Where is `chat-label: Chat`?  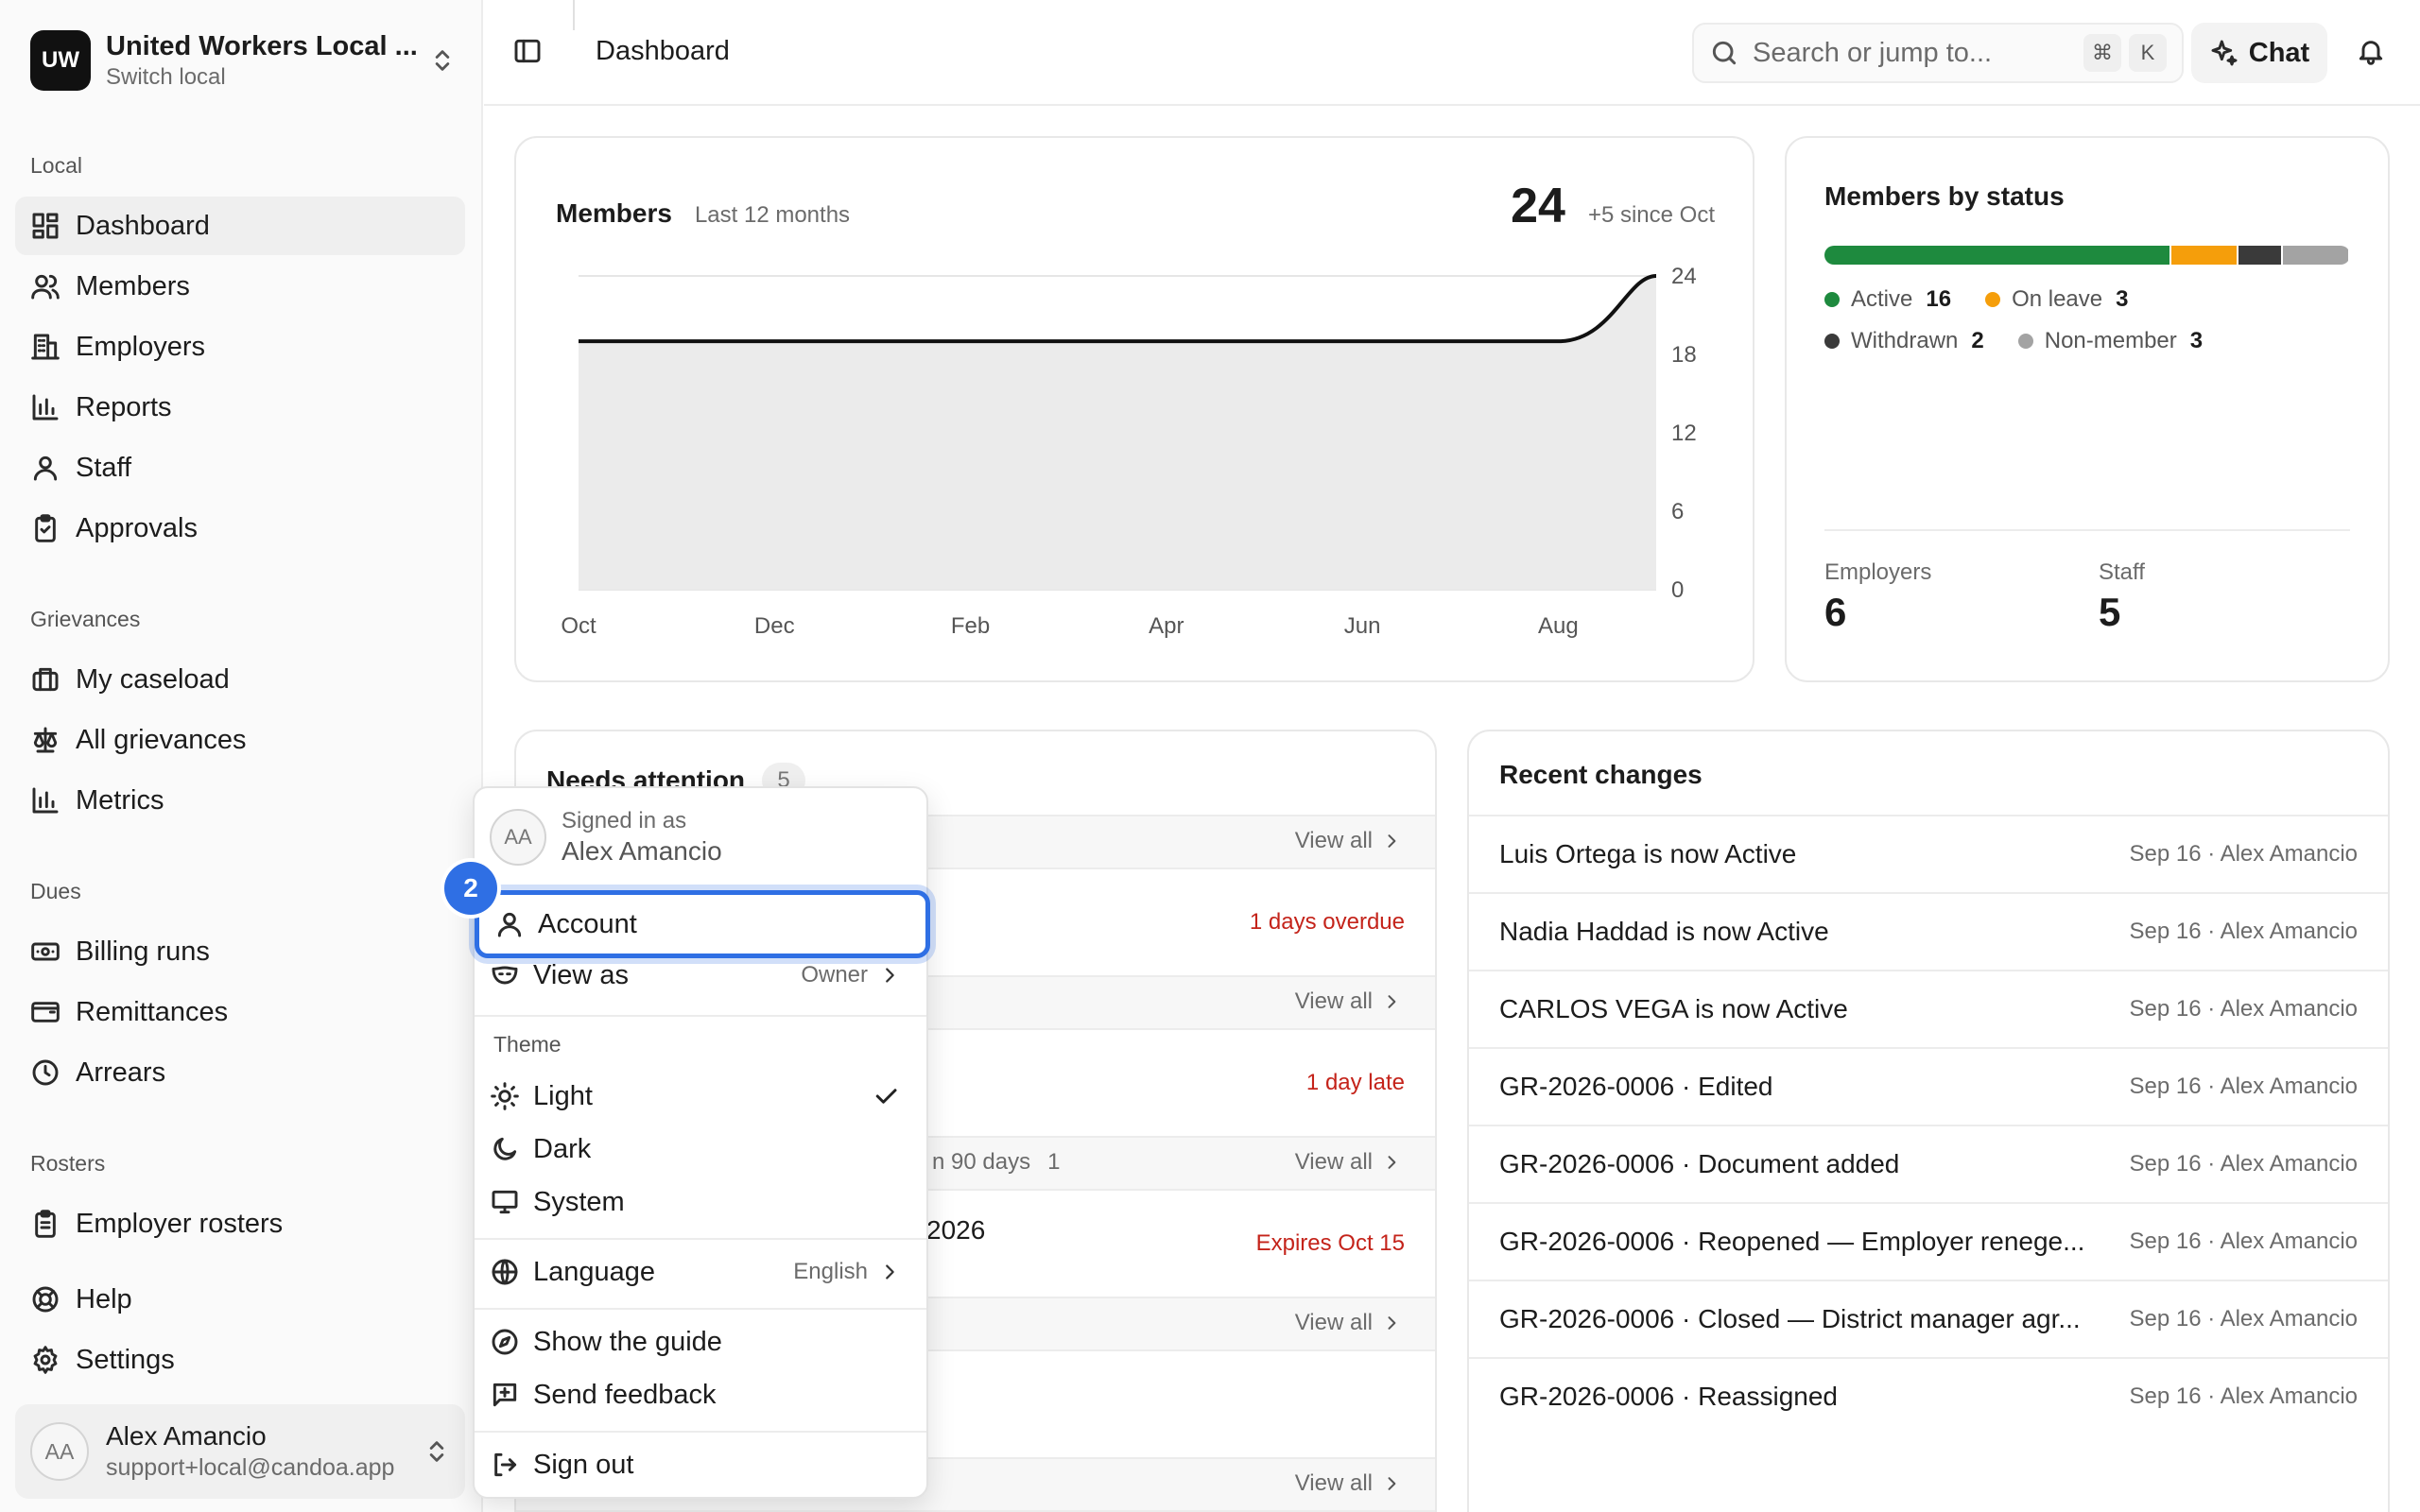
chat-label: Chat is located at coordinates (2279, 52).